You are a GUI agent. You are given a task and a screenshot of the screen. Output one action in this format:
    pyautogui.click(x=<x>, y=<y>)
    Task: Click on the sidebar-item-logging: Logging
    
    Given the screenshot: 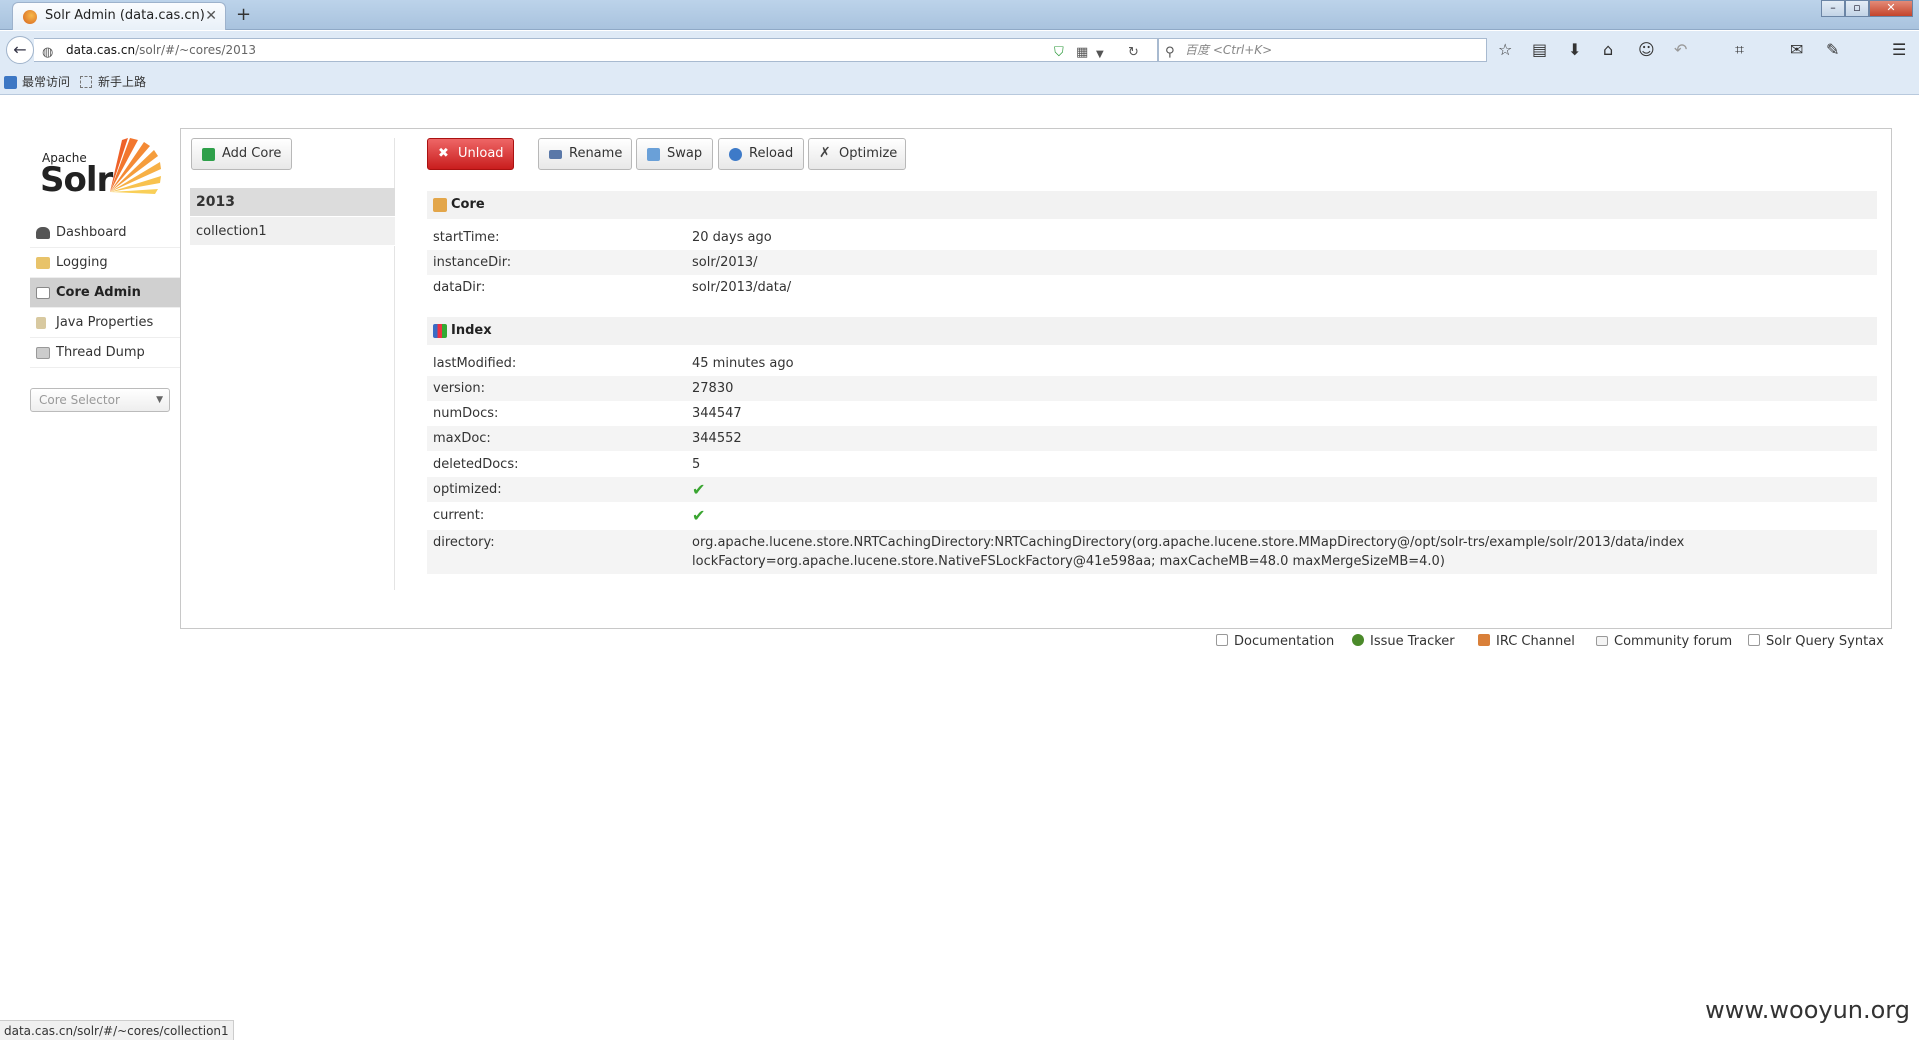 What is the action you would take?
    pyautogui.click(x=105, y=263)
    